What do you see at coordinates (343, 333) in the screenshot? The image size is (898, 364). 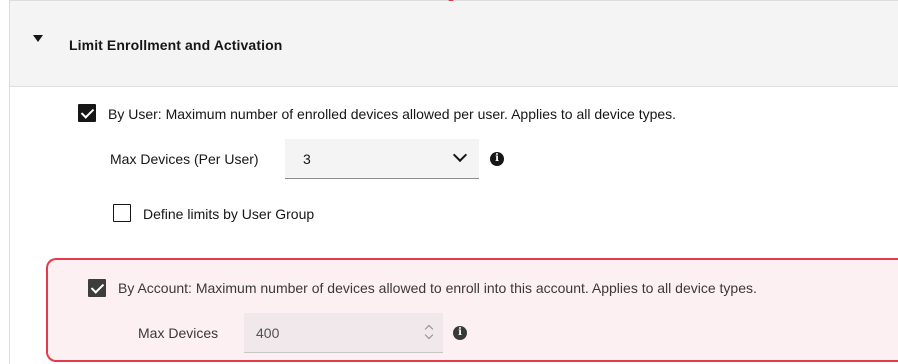 I see `max-devices-input: 400` at bounding box center [343, 333].